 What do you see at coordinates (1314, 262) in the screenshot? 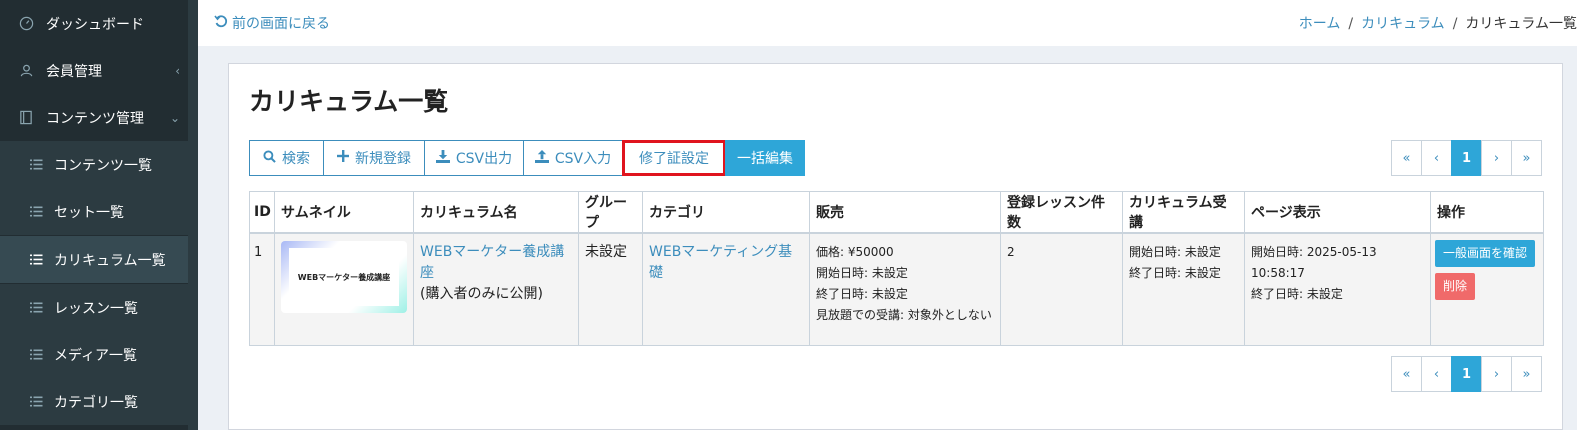
I see `page-display-start: 開始日時: 2025-05-13 10:58:17` at bounding box center [1314, 262].